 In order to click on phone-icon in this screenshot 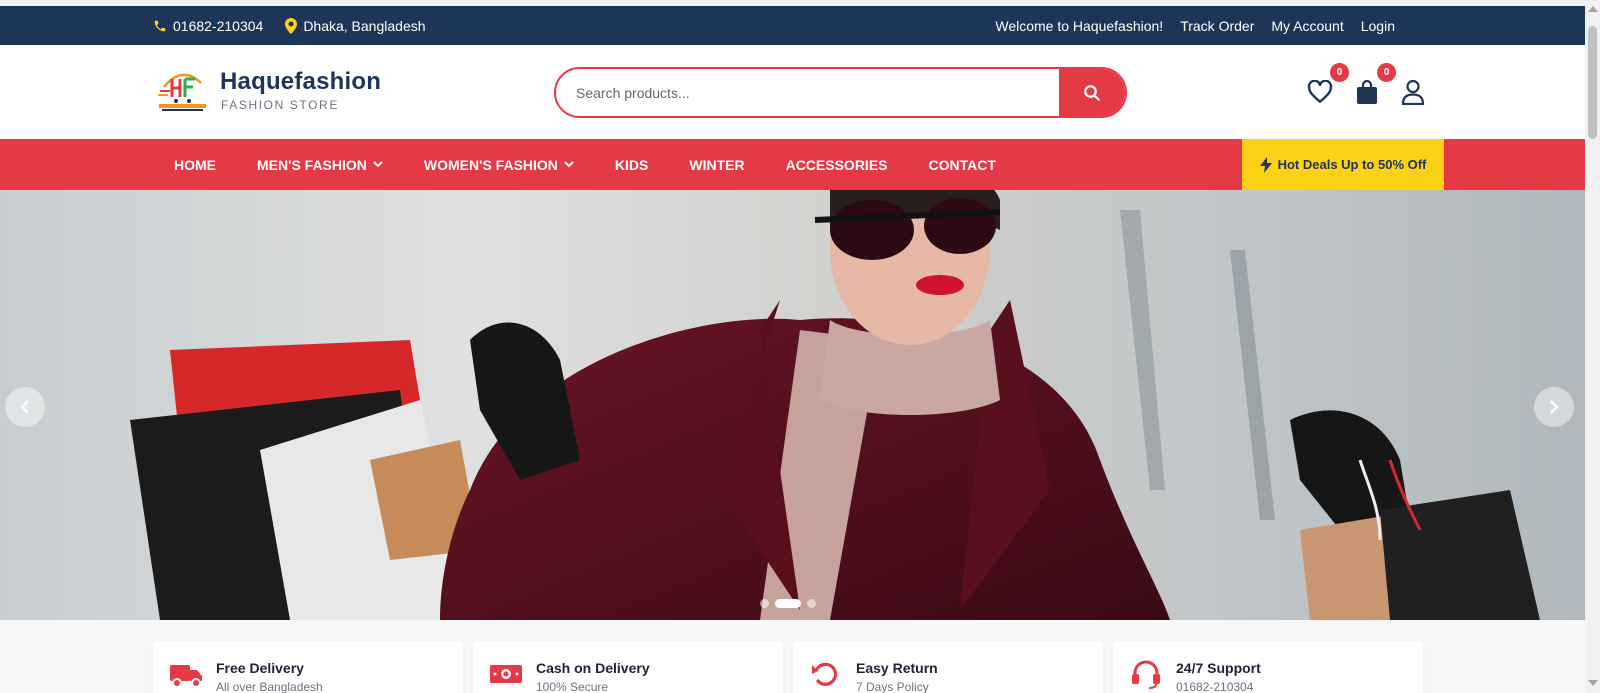, I will do `click(160, 25)`.